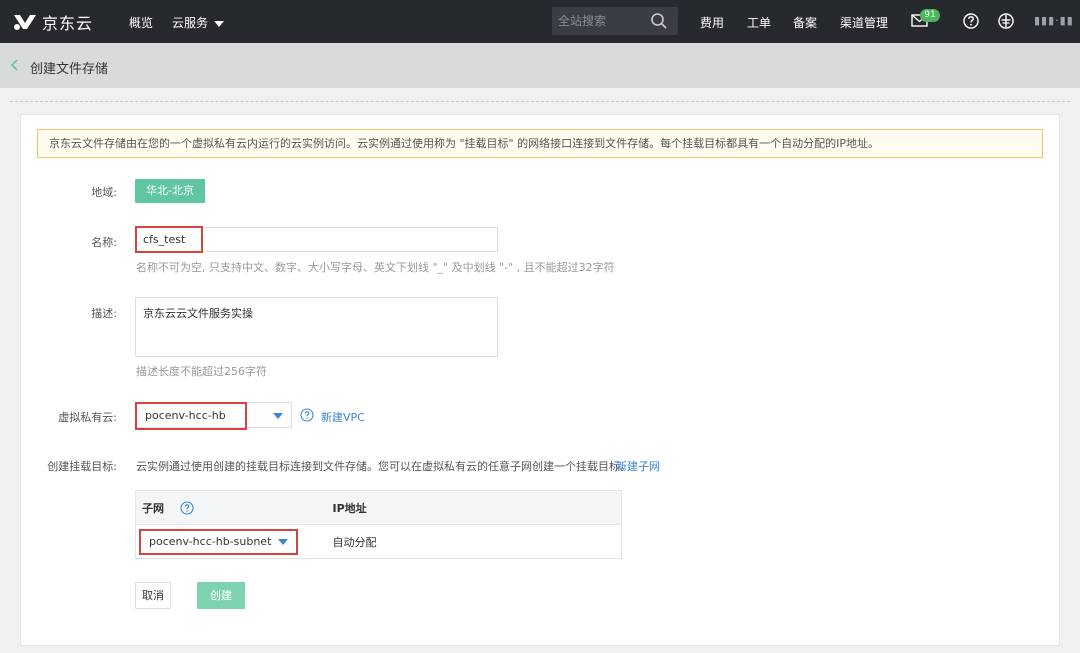  Describe the element at coordinates (104, 192) in the screenshot. I see `region-label: 地域:` at that location.